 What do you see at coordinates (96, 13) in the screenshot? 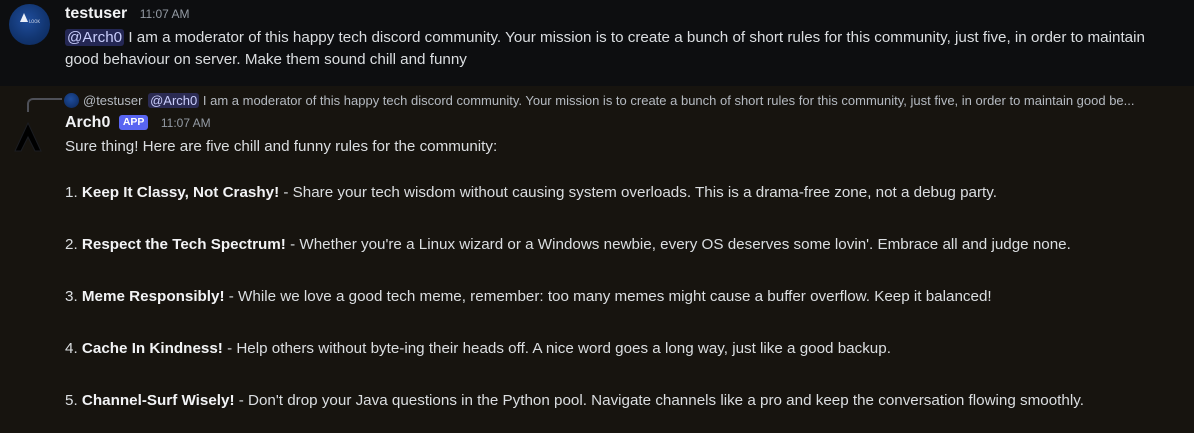
I see `username: testuser` at bounding box center [96, 13].